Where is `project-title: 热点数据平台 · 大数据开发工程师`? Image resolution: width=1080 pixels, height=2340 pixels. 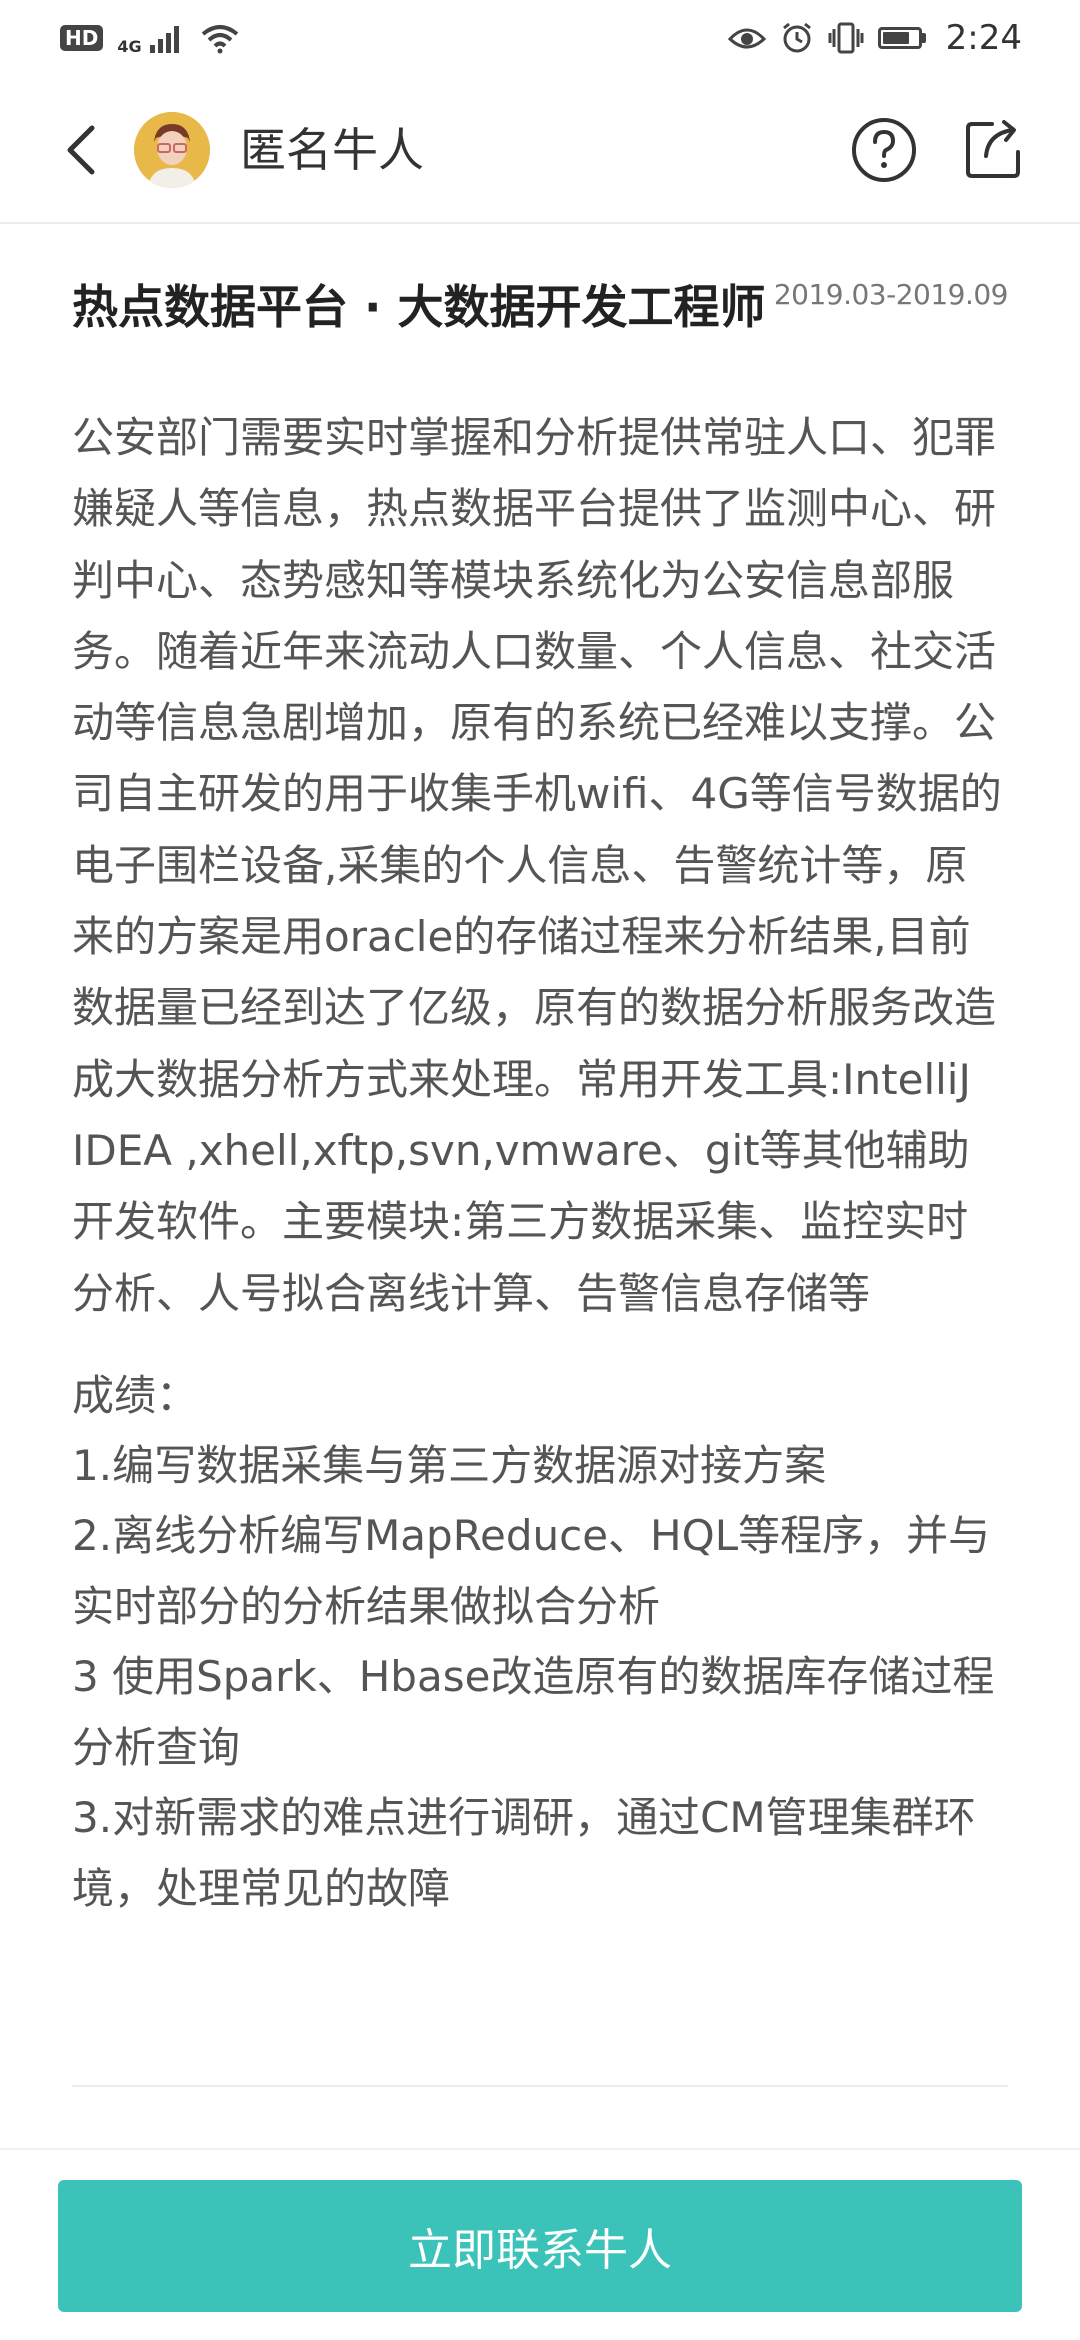
project-title: 热点数据平台 · 大数据开发工程师 is located at coordinates (419, 307).